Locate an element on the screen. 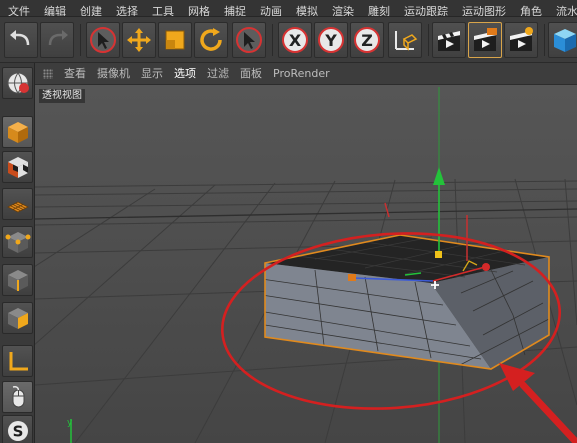  mouse-icon is located at coordinates (18, 397).